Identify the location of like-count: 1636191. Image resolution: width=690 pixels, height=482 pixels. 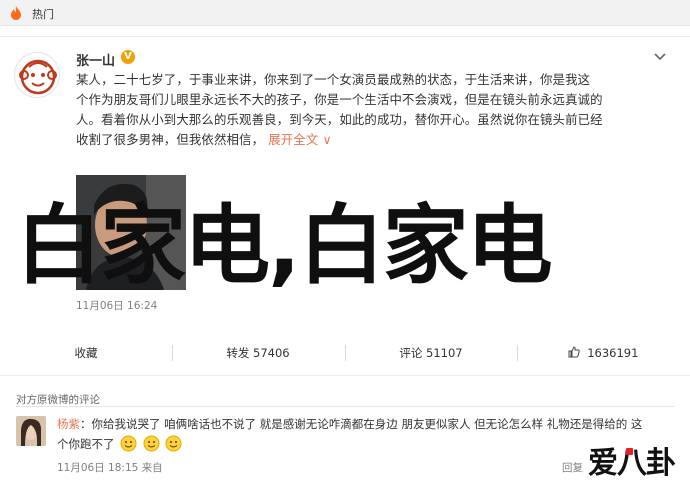
(613, 353).